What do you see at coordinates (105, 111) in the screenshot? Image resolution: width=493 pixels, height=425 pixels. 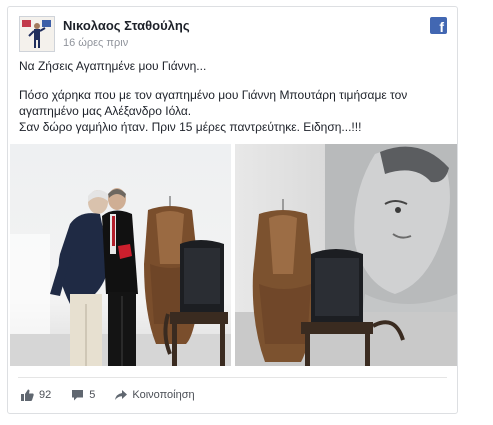 I see `post-text-line: αγαπημένο μας Αλέξανδρο Ιόλα.` at bounding box center [105, 111].